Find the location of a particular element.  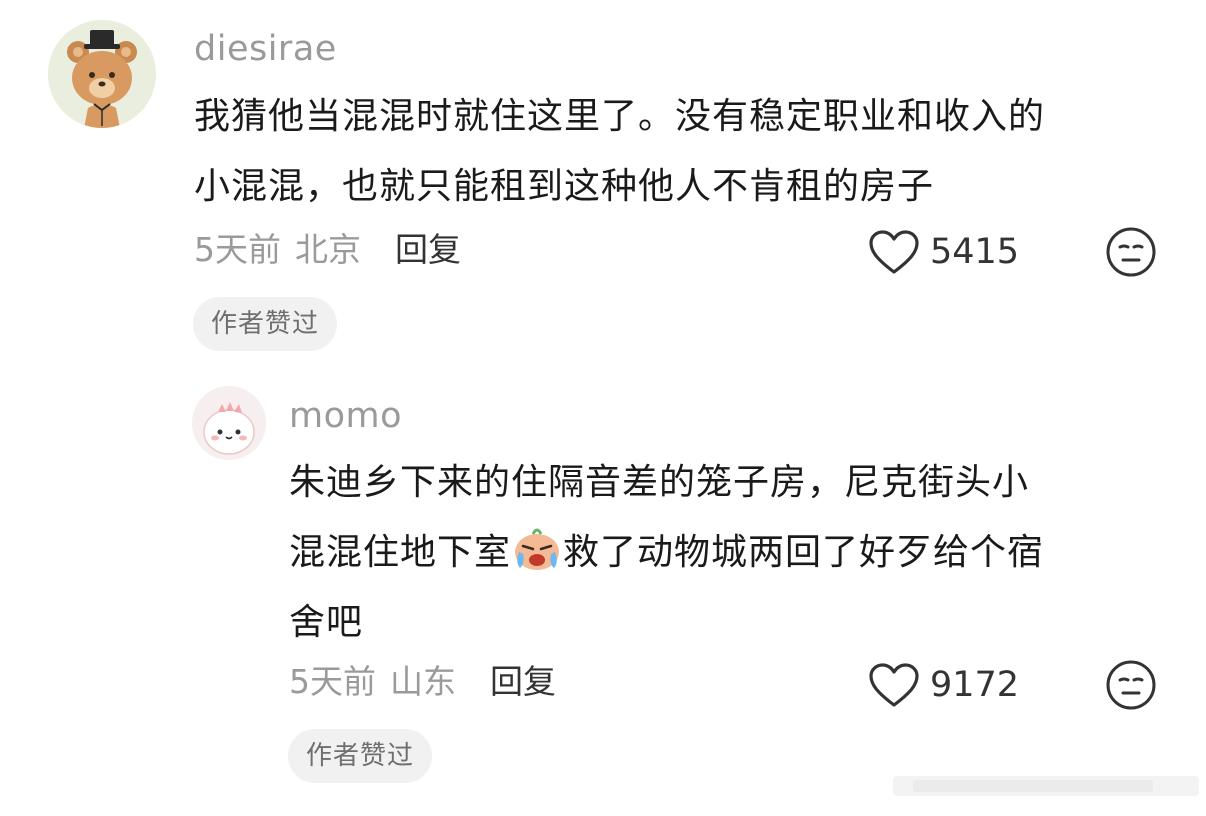

comment-region: 北京 is located at coordinates (328, 249).